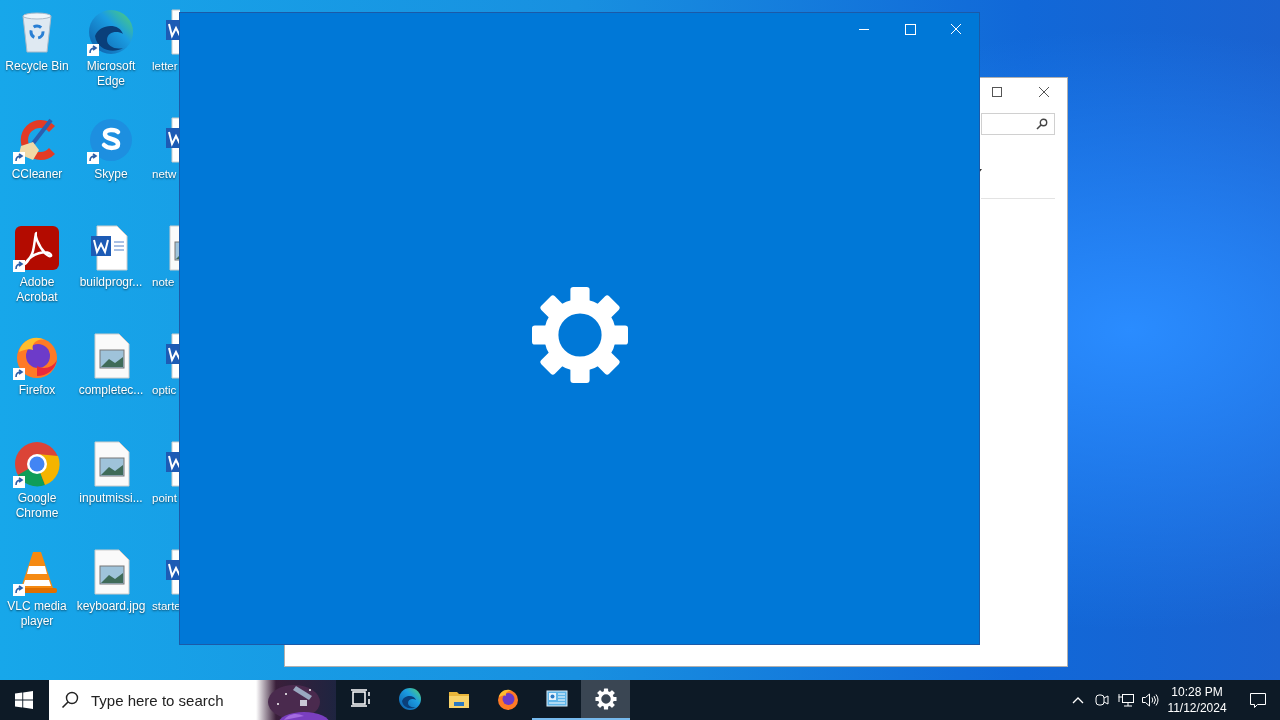 This screenshot has height=720, width=1280. I want to click on desktop-icon-label: Recycle Bin, so click(37, 66).